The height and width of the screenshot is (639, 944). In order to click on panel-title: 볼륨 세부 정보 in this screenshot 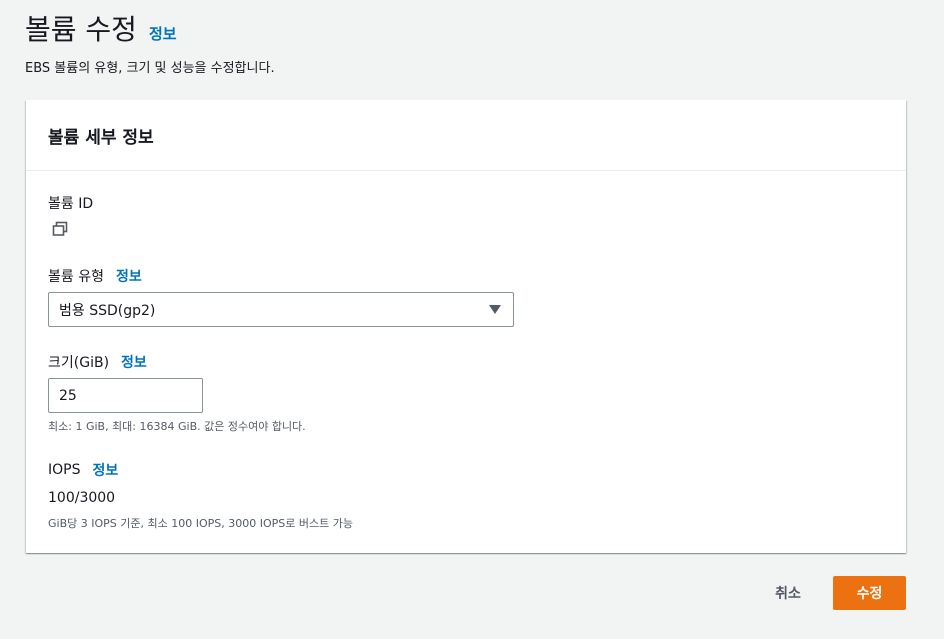, I will do `click(101, 137)`.